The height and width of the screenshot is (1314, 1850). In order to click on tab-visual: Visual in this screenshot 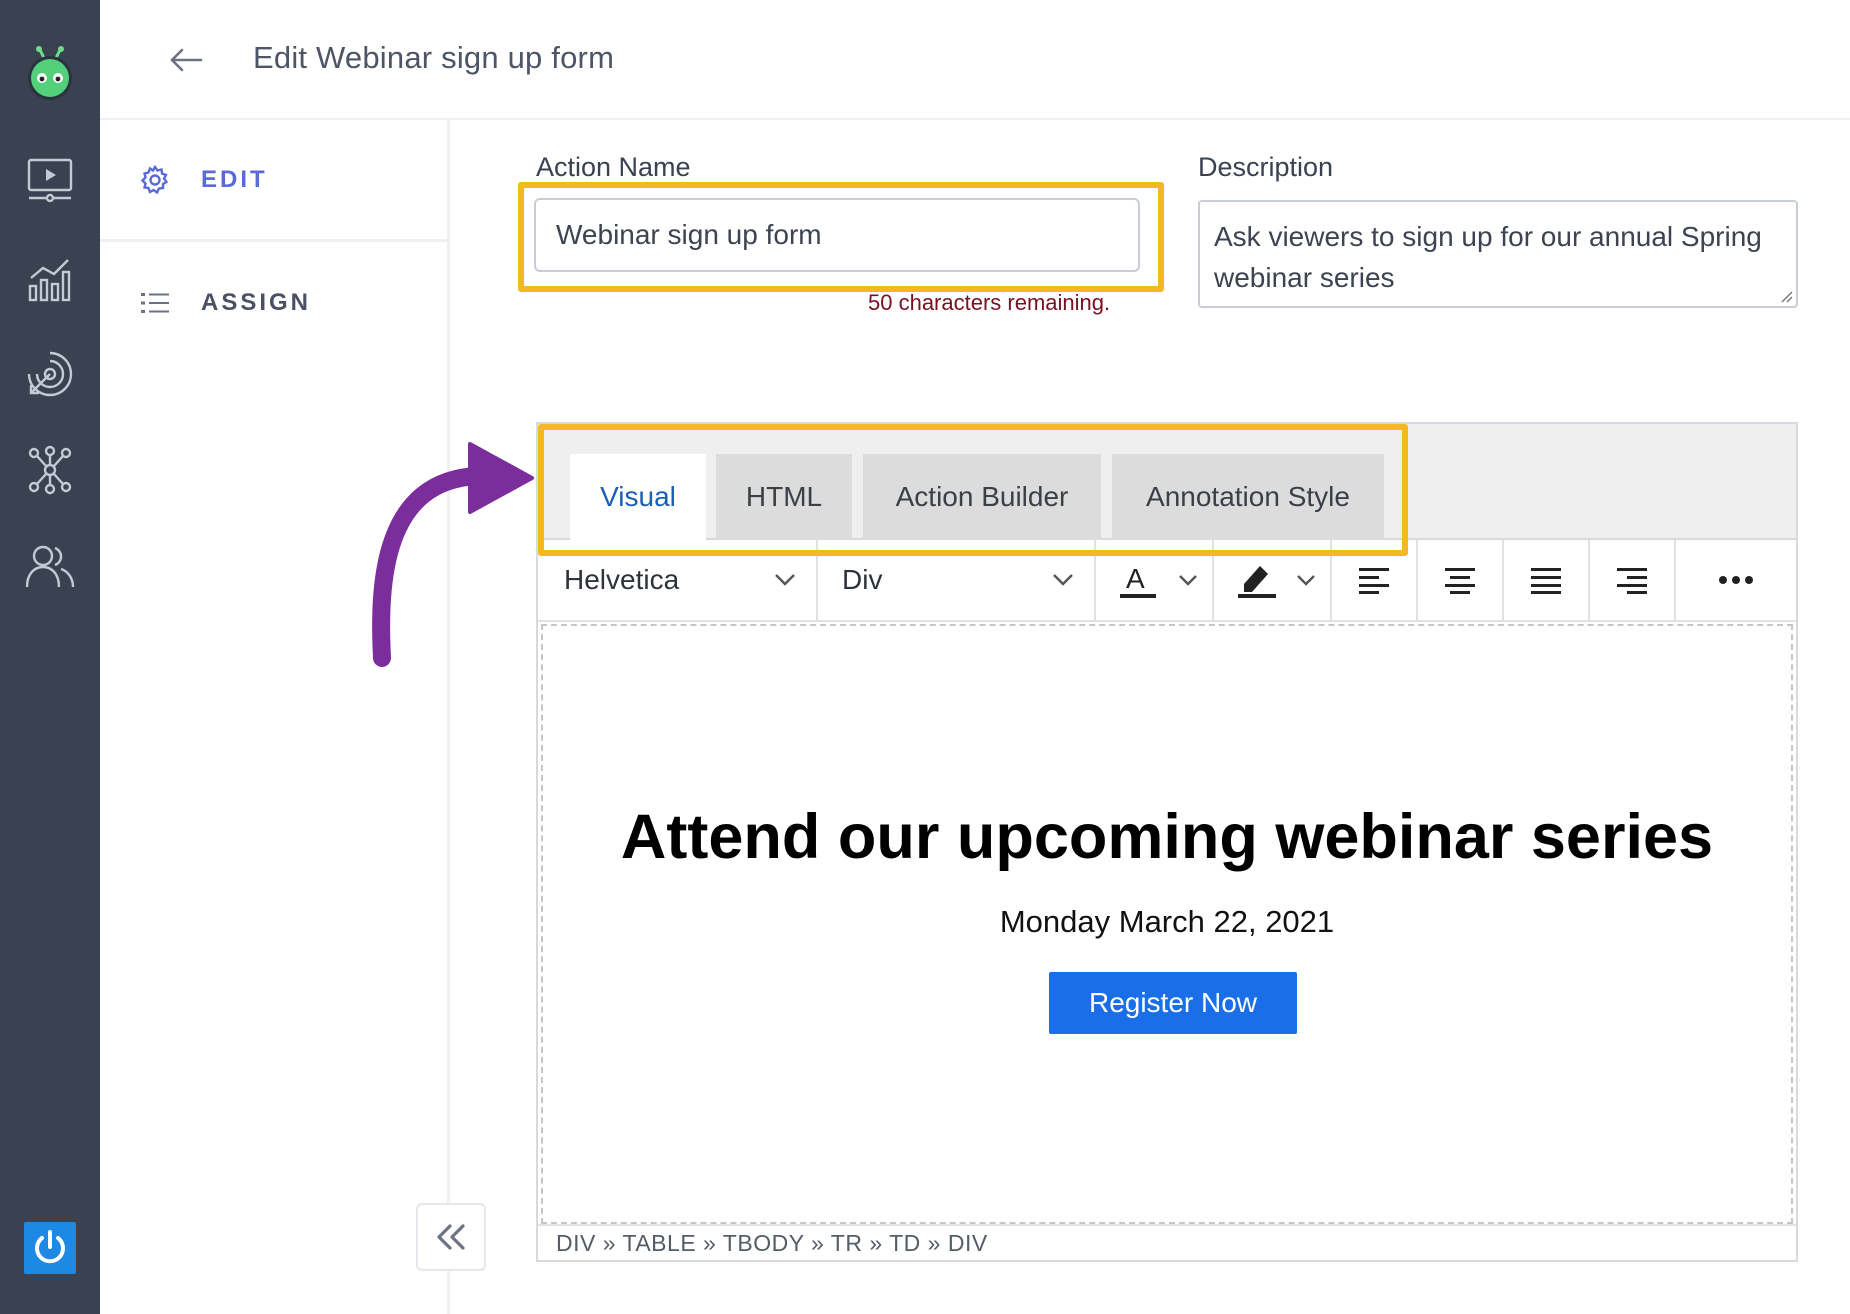, I will do `click(638, 497)`.